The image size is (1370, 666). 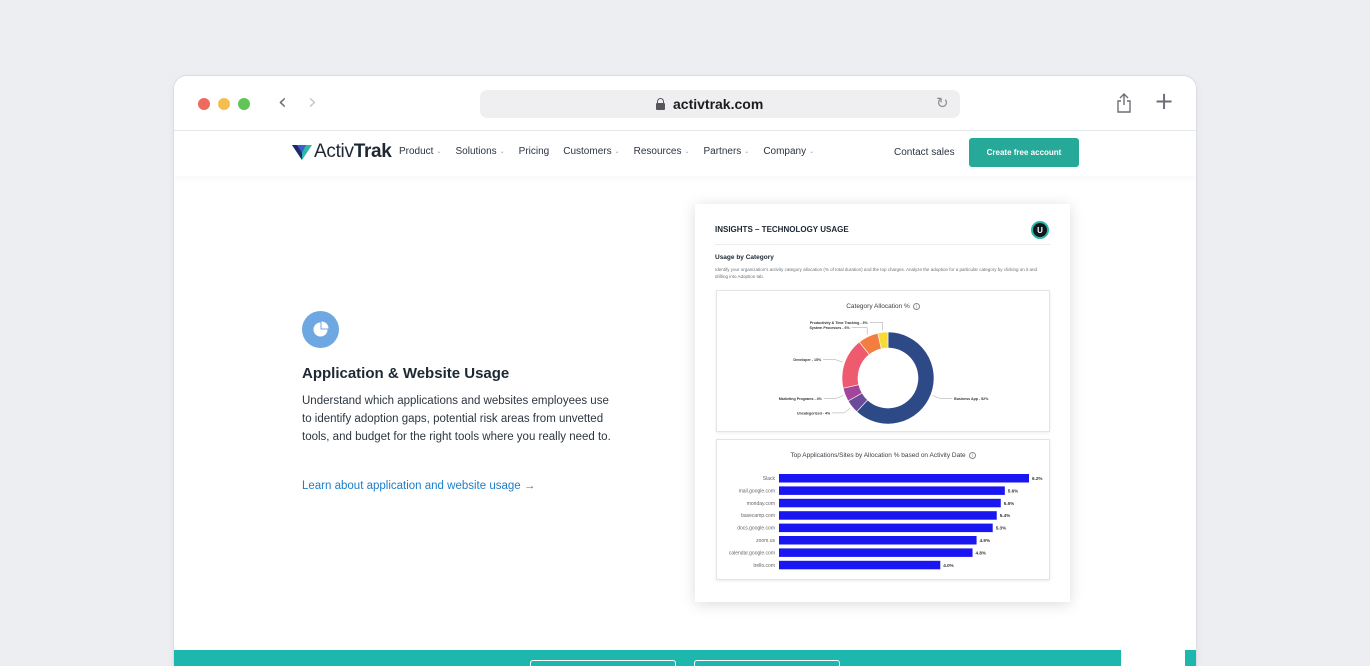 What do you see at coordinates (204, 104) in the screenshot?
I see `close-window-button` at bounding box center [204, 104].